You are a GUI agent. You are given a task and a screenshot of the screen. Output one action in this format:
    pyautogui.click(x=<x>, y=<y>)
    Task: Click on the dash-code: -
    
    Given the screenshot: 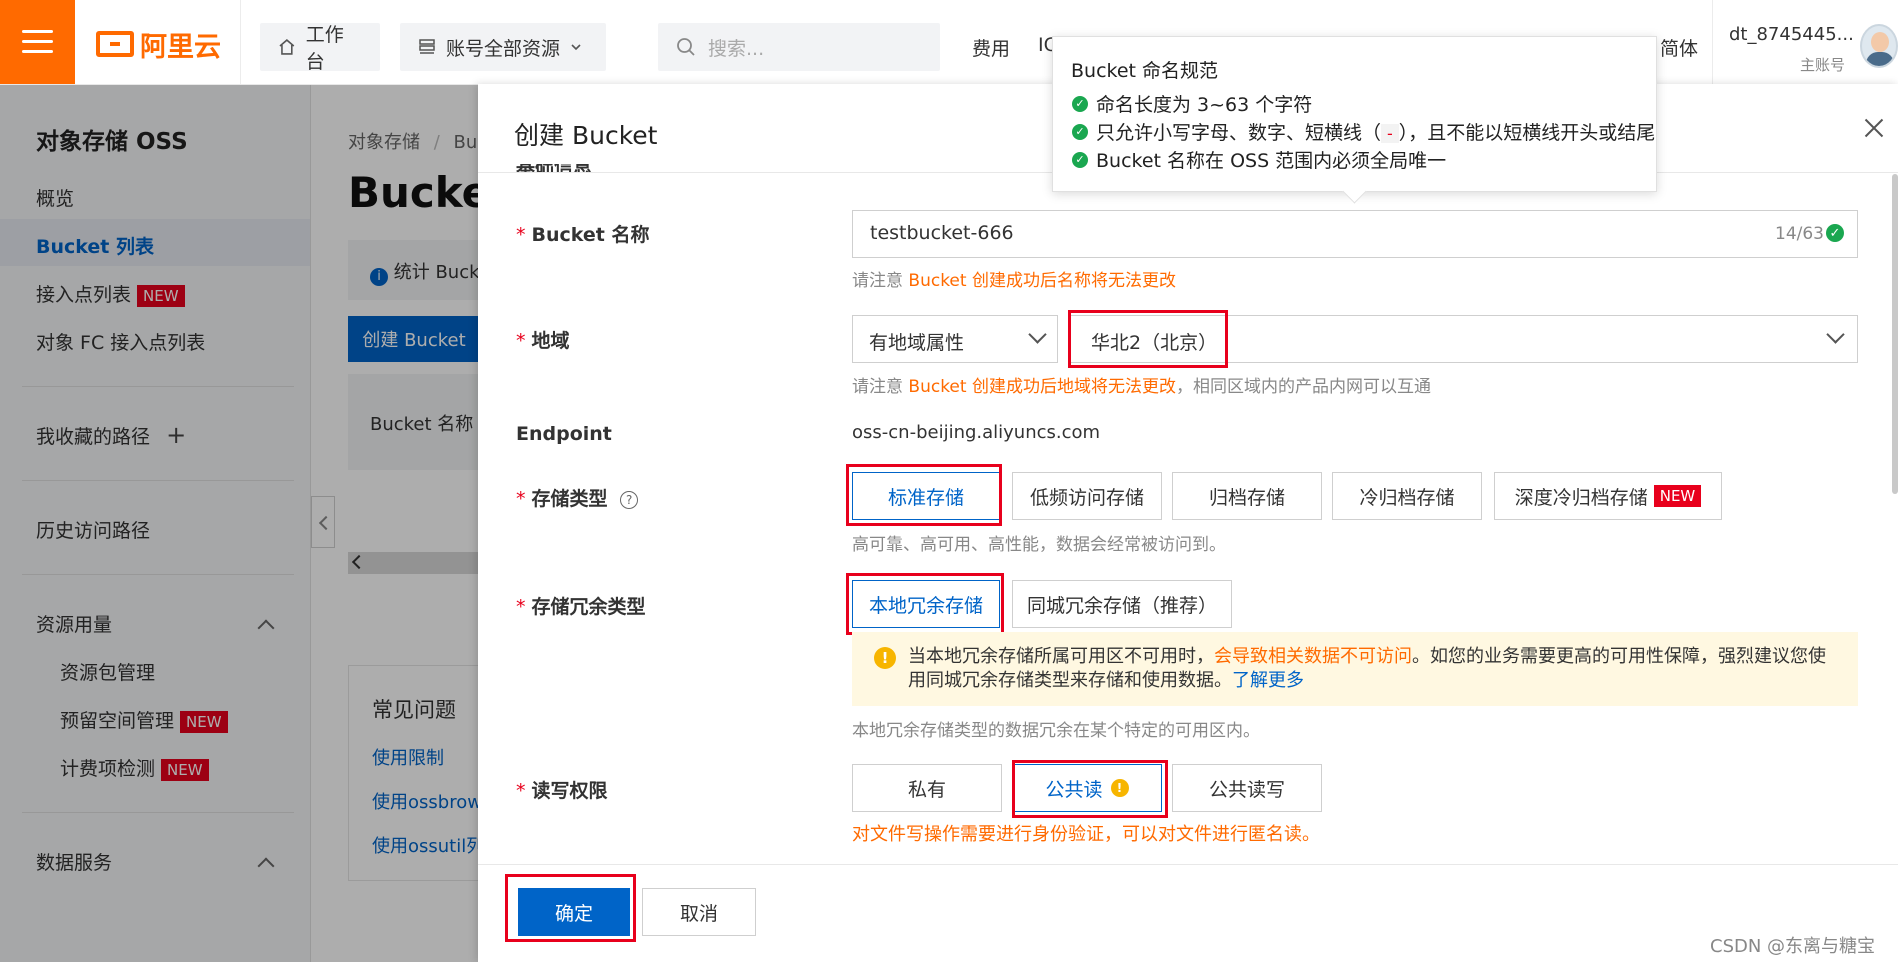 What is the action you would take?
    pyautogui.click(x=1390, y=133)
    